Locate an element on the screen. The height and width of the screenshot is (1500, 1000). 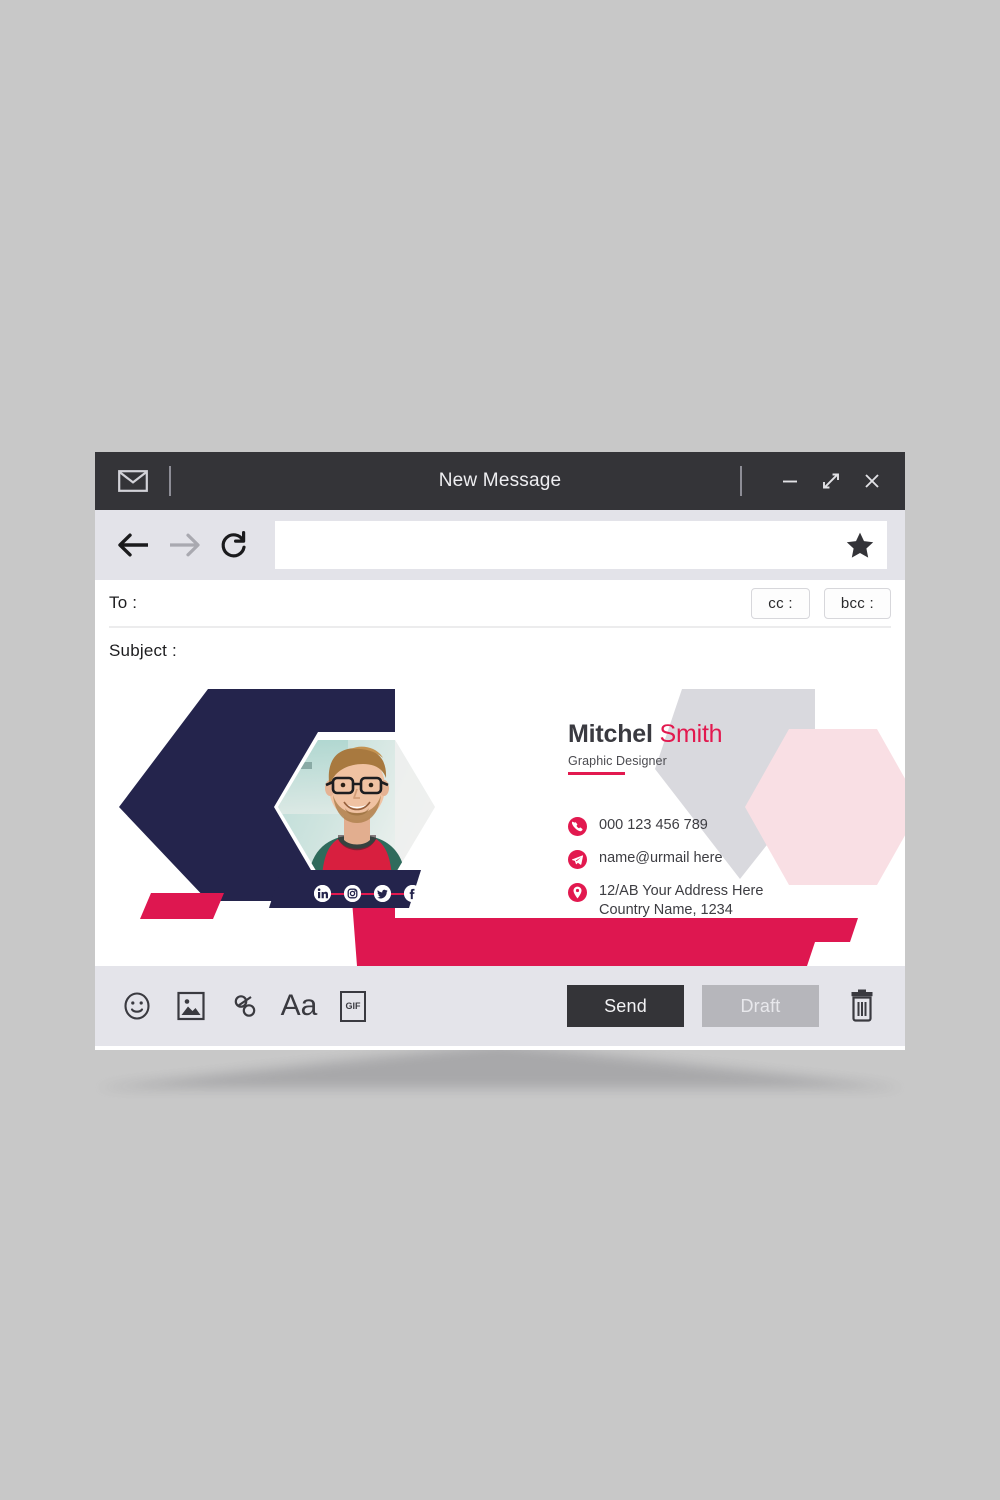
window-titlebar: New Message is located at coordinates (500, 481).